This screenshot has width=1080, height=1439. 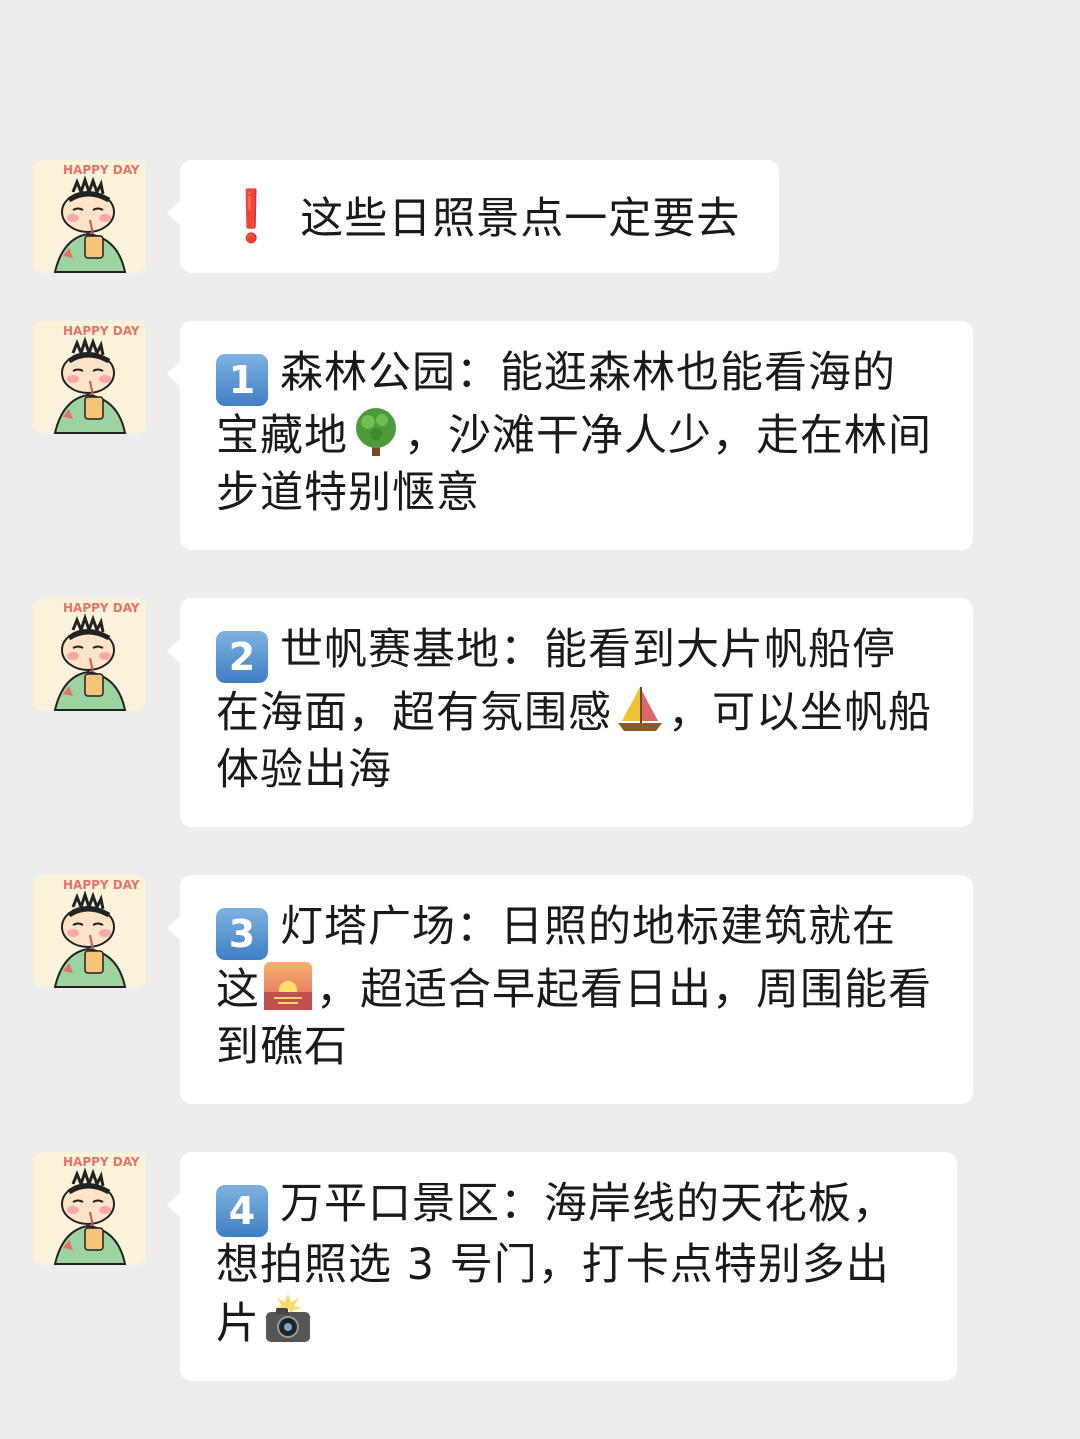 I want to click on message-bubble: ❗ 这些日照景点一定要去, so click(x=473, y=216).